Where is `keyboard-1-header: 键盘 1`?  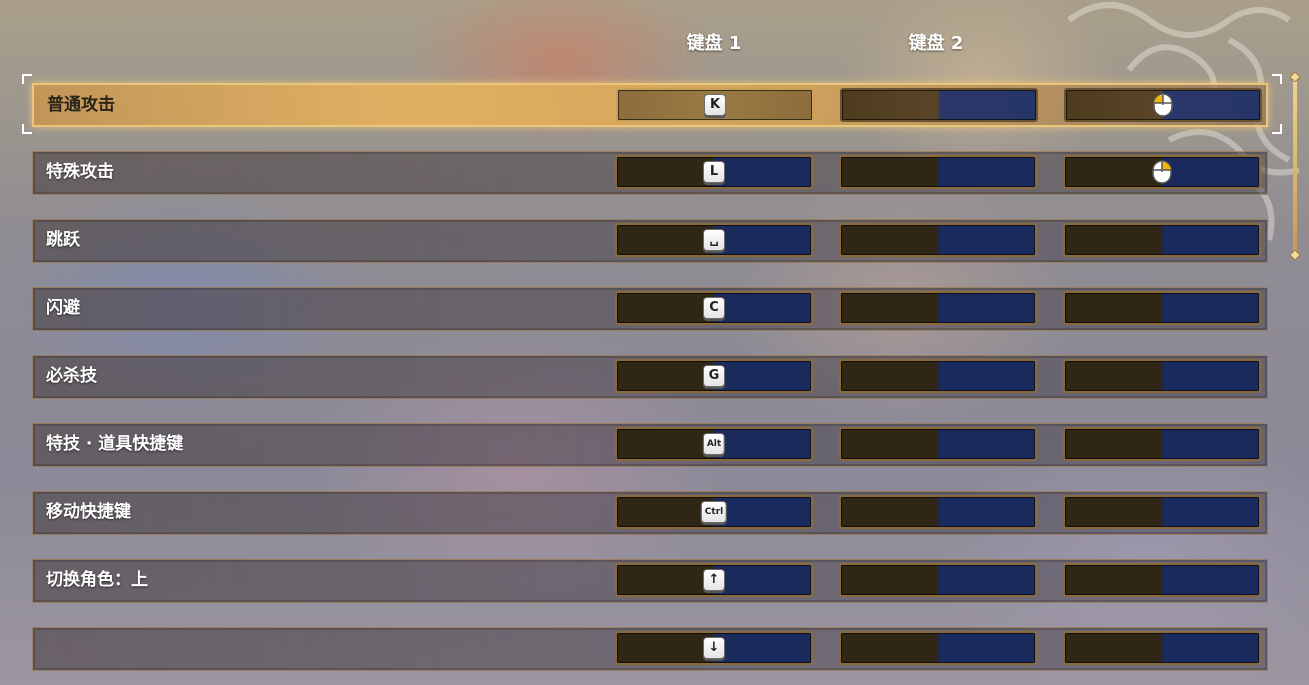
keyboard-1-header: 键盘 1 is located at coordinates (714, 43).